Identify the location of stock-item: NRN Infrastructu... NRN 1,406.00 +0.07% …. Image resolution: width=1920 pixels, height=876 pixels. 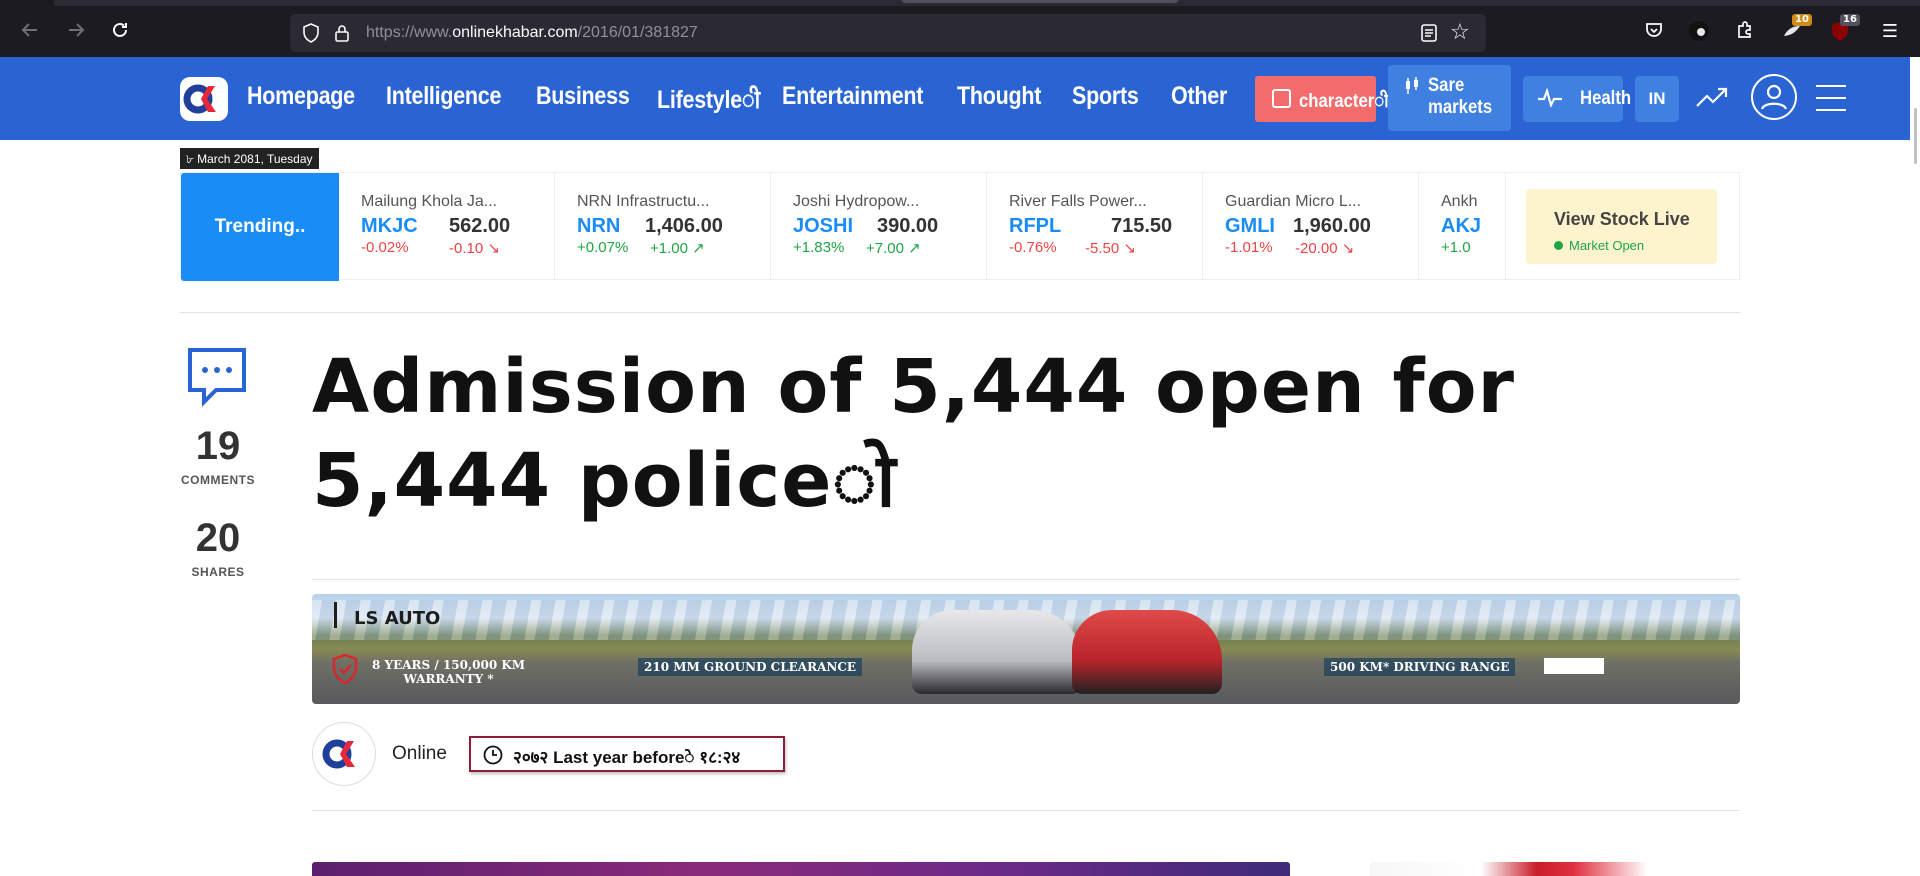
(663, 227).